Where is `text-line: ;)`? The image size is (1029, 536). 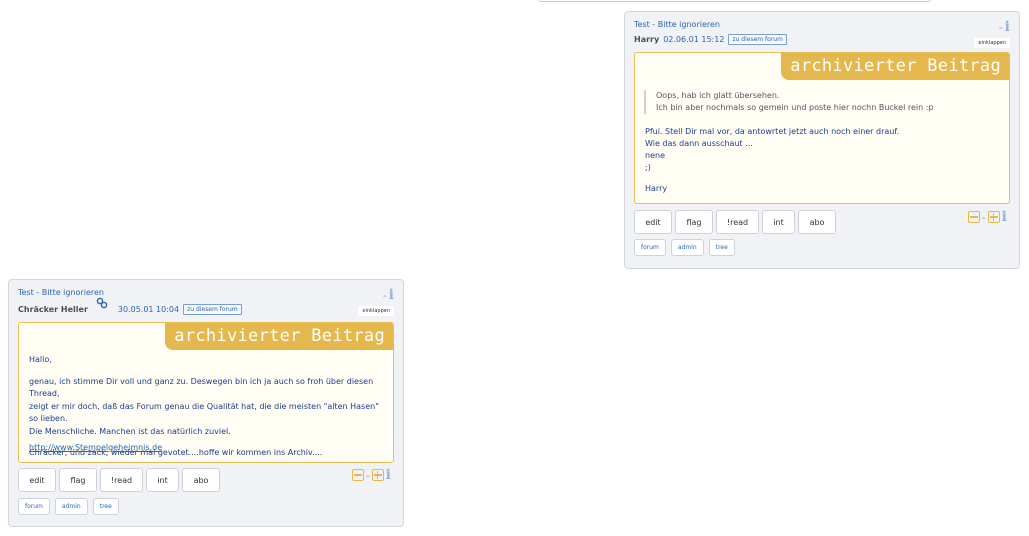 text-line: ;) is located at coordinates (648, 167).